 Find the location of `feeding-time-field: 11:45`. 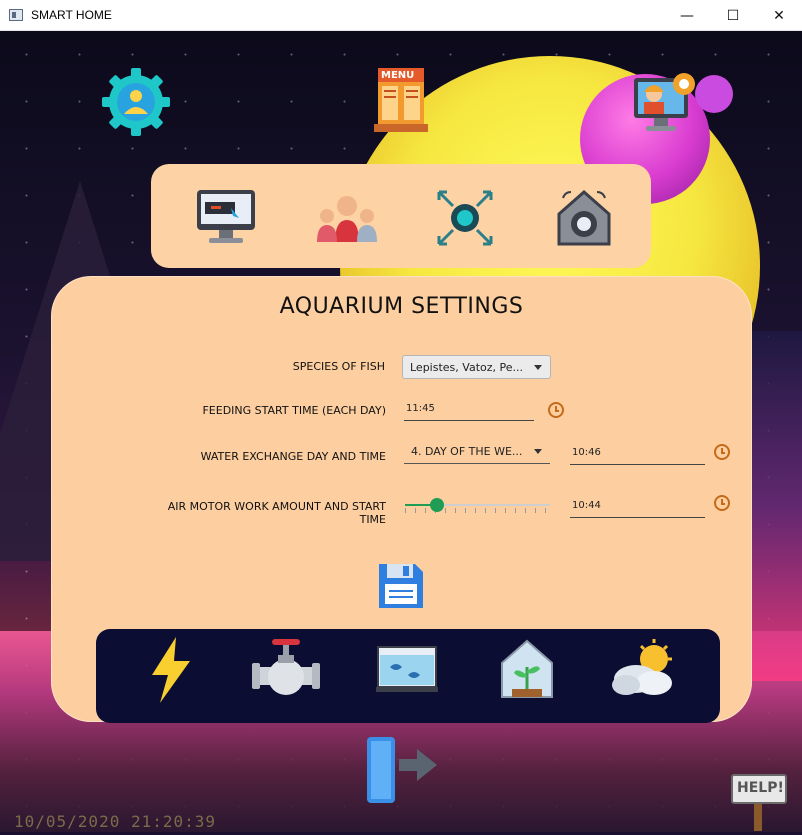

feeding-time-field: 11:45 is located at coordinates (469, 409).